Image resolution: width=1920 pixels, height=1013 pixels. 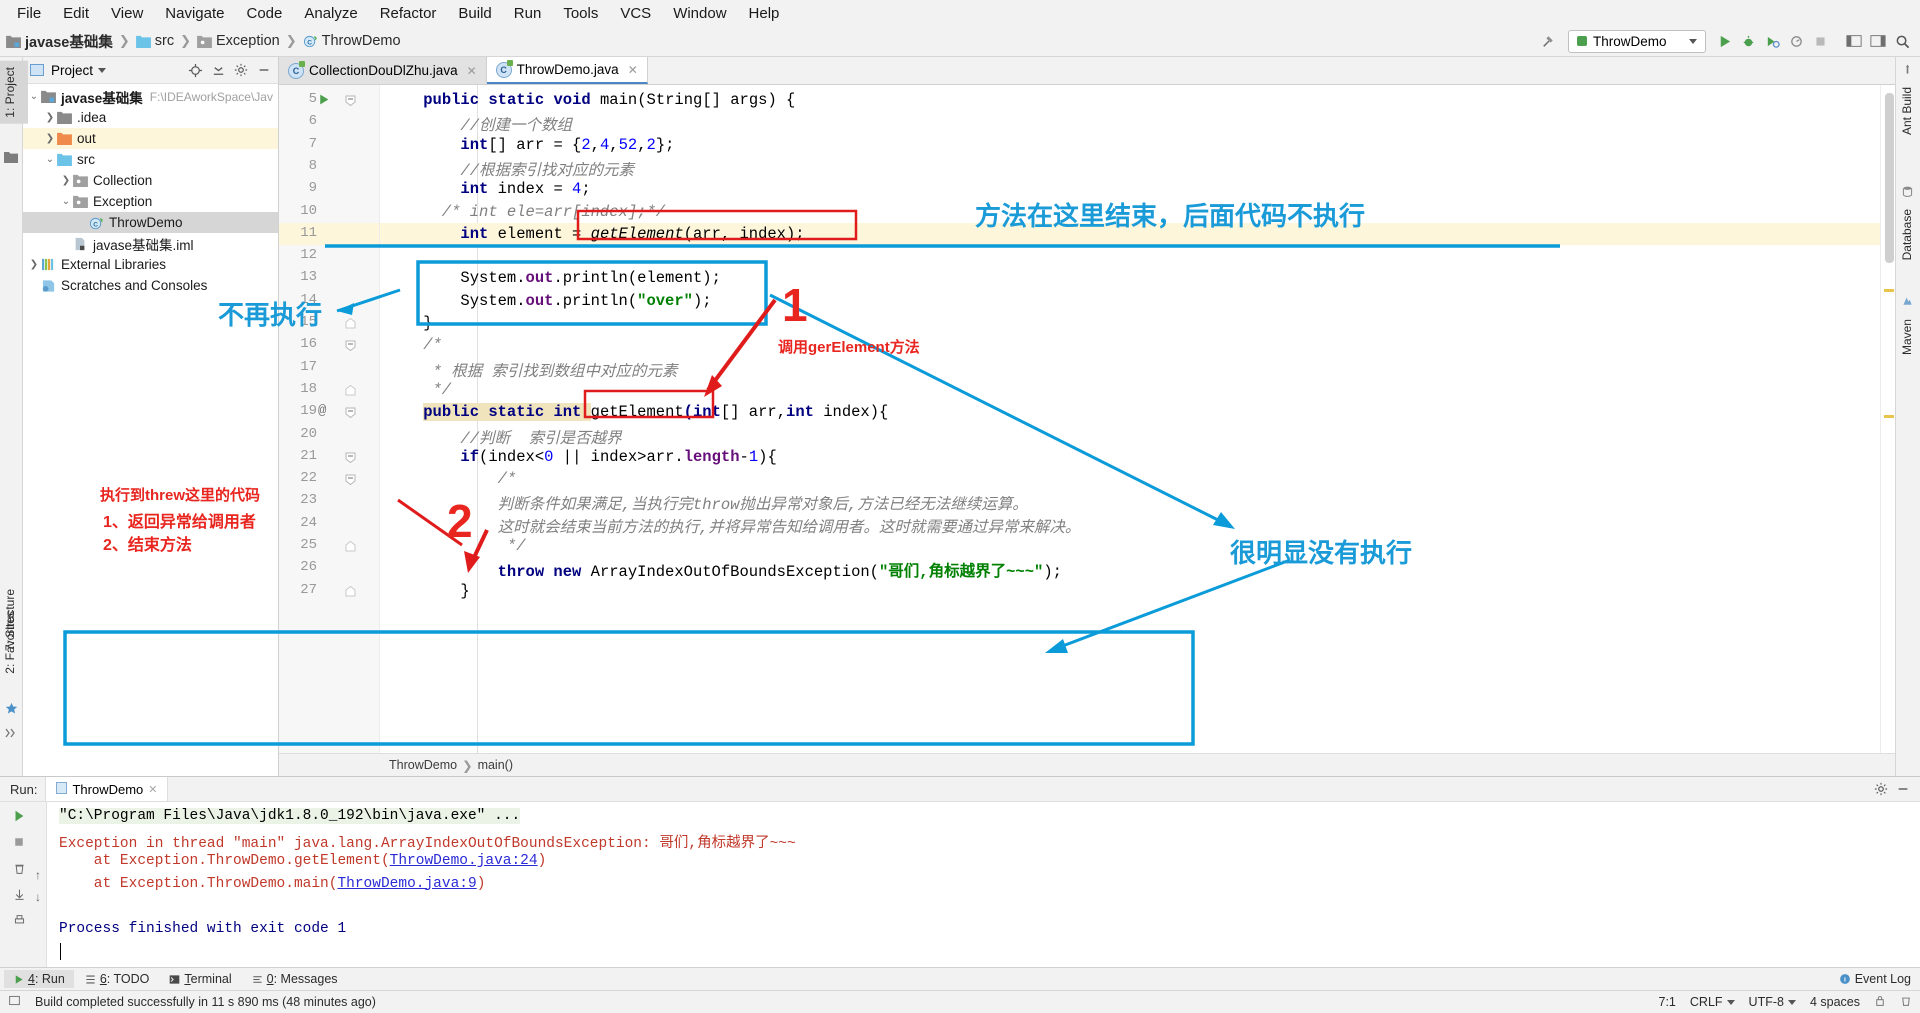 What do you see at coordinates (59, 41) in the screenshot?
I see `breadcrumb-item-0: javase基础集` at bounding box center [59, 41].